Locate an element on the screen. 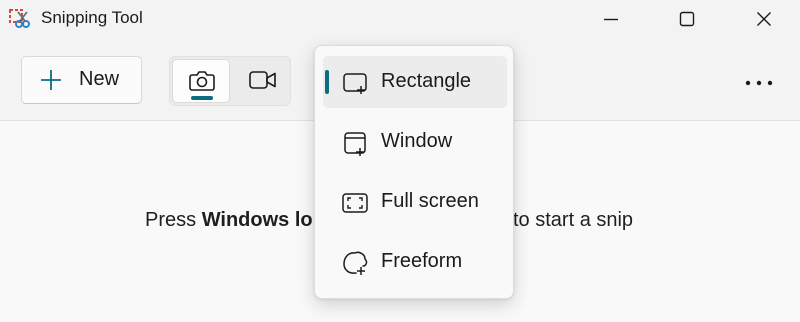 Image resolution: width=800 pixels, height=322 pixels. new-snip-button: New is located at coordinates (81, 80).